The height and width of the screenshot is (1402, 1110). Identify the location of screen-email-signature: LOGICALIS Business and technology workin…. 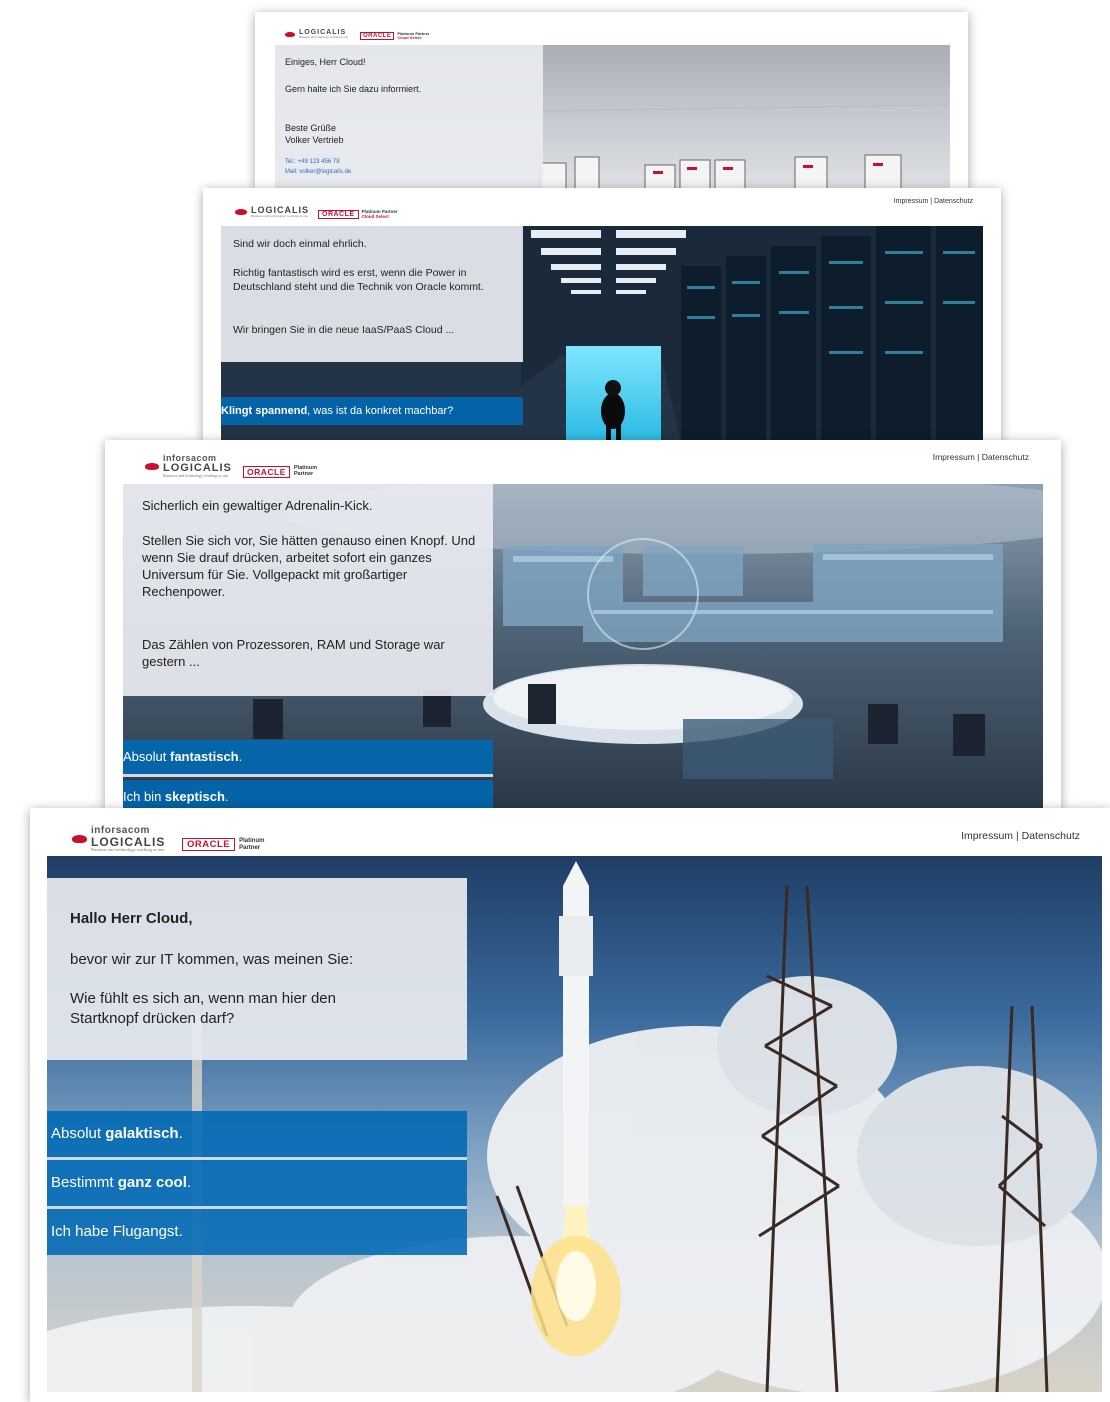
(611, 101).